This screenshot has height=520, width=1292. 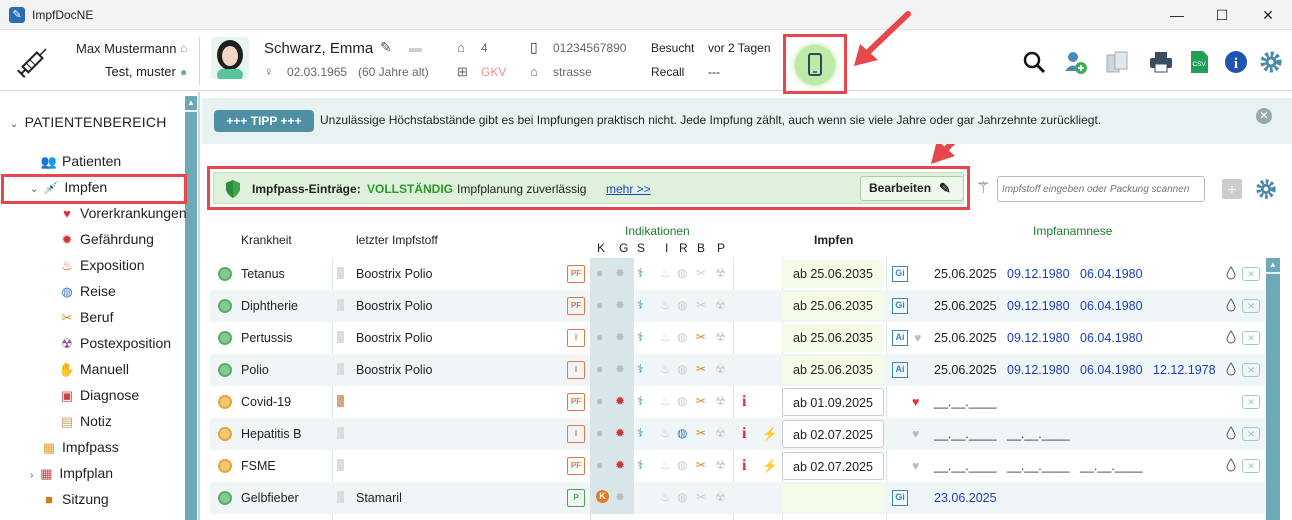 What do you see at coordinates (833, 498) in the screenshot?
I see `impfen-cell` at bounding box center [833, 498].